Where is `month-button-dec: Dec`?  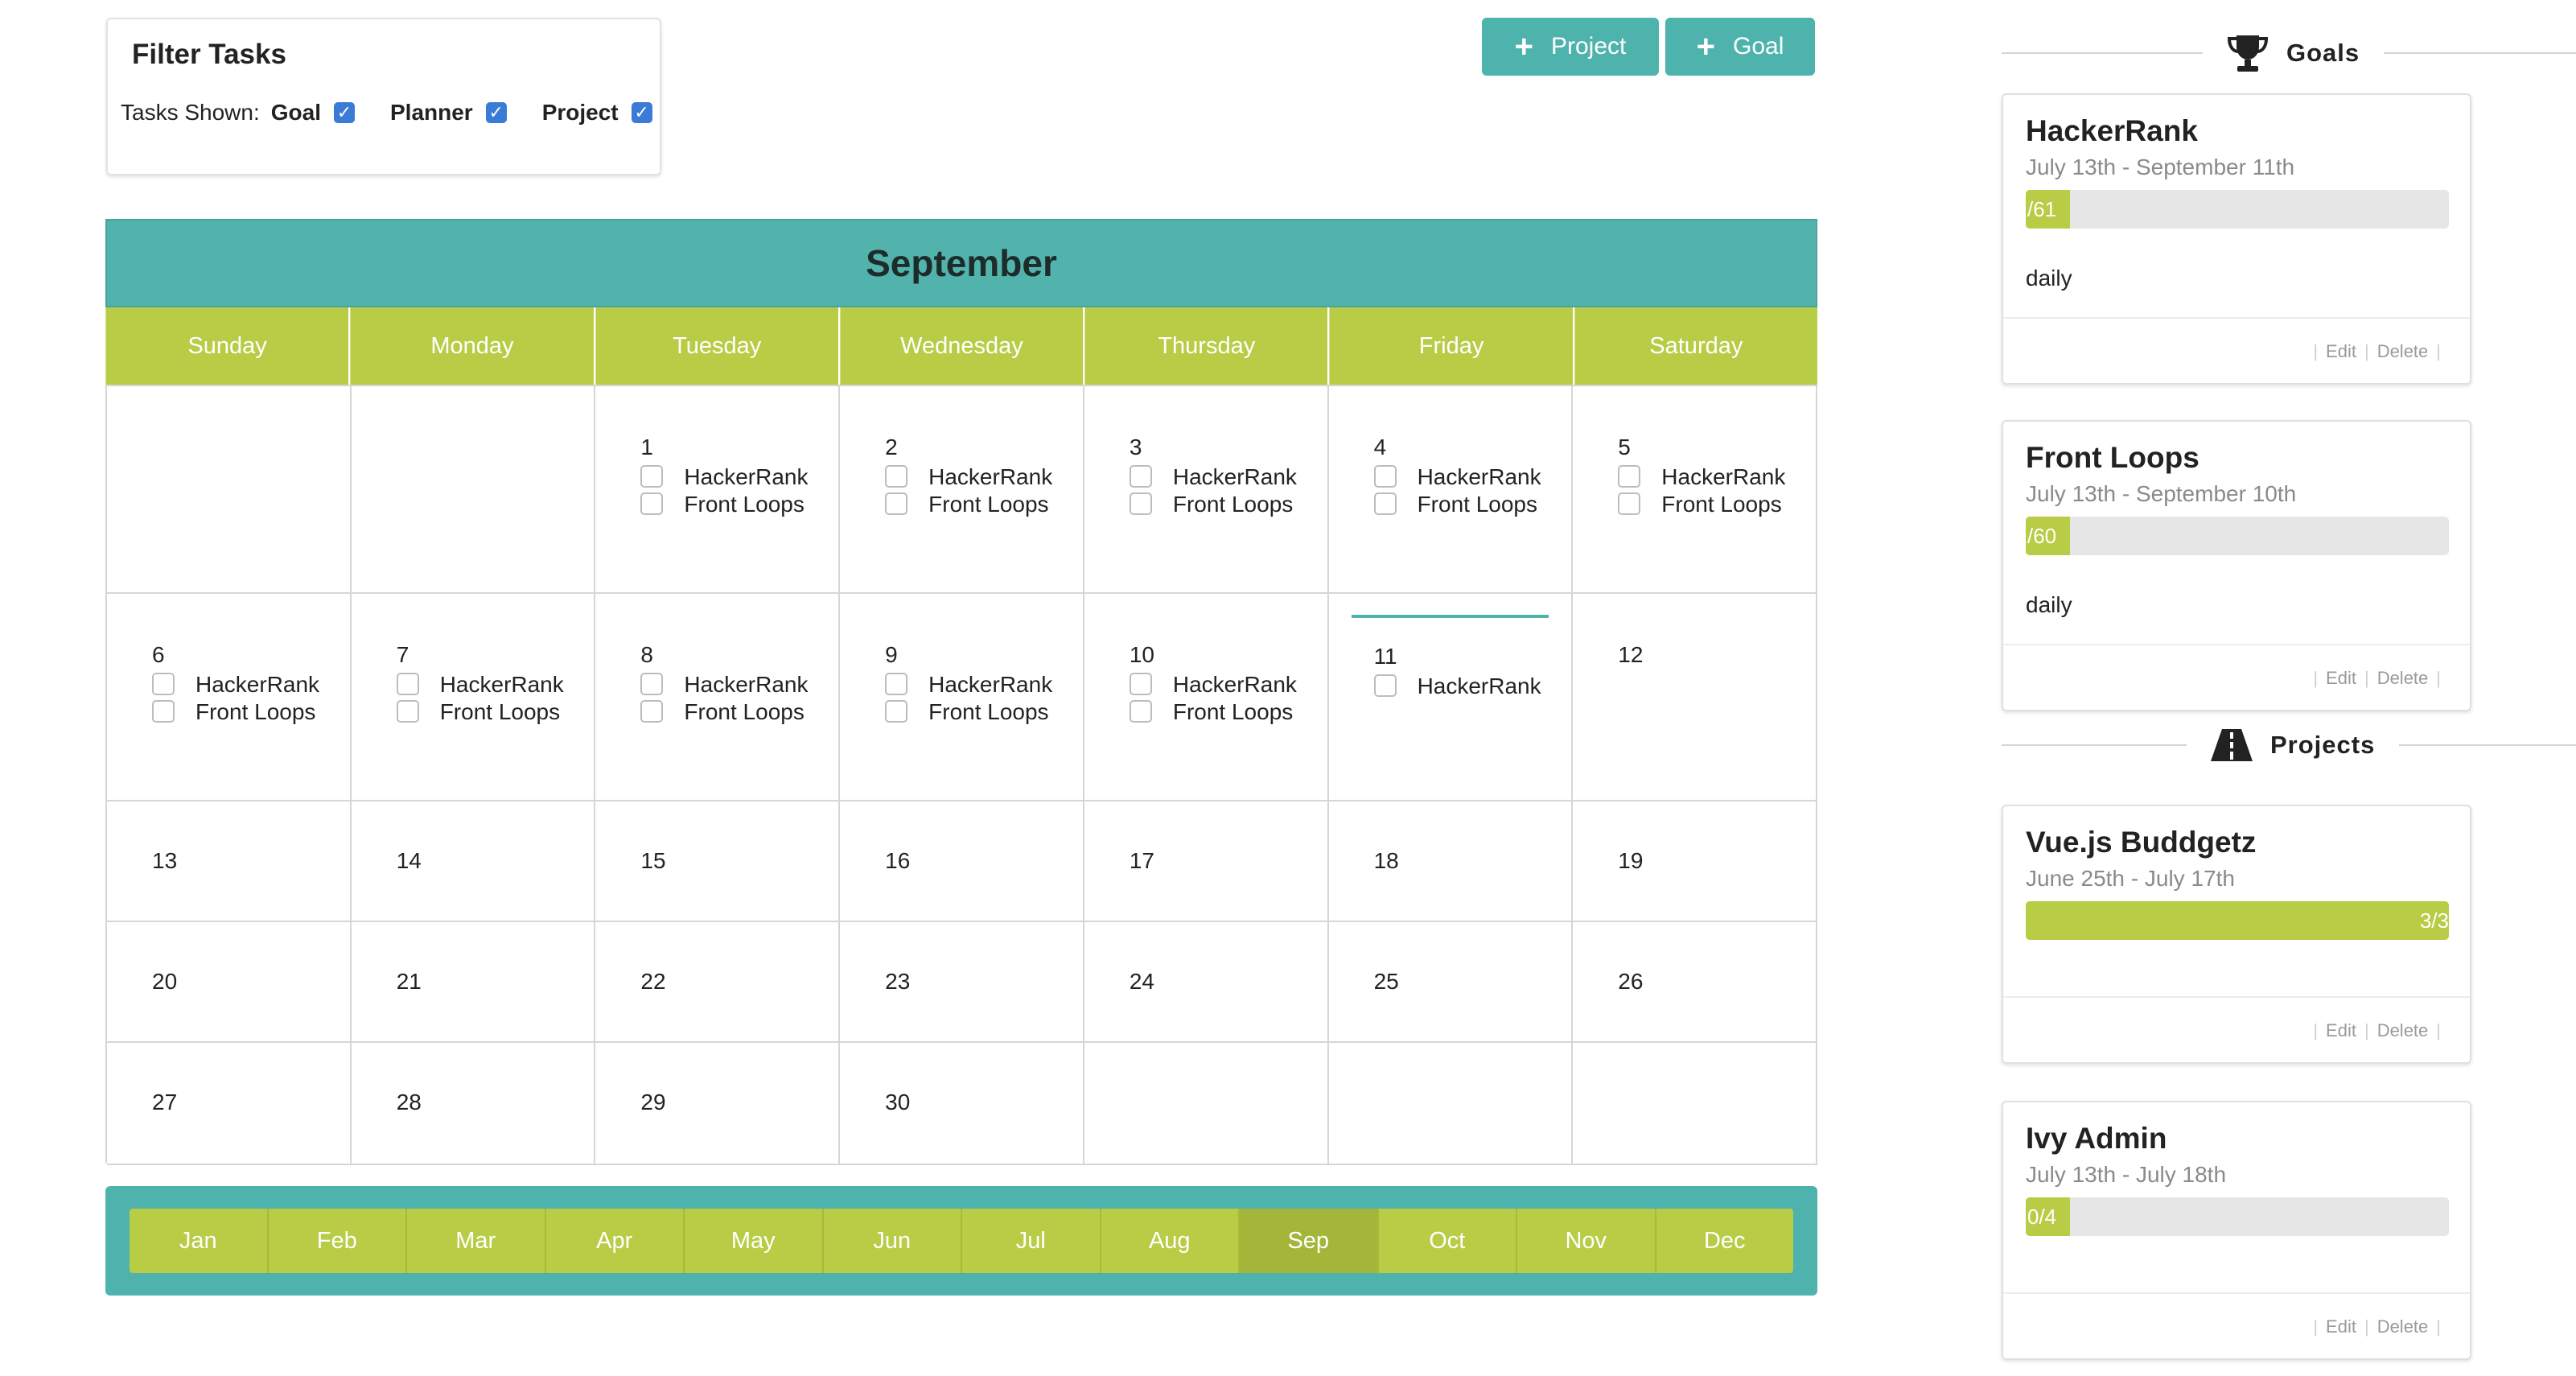 month-button-dec: Dec is located at coordinates (1724, 1241).